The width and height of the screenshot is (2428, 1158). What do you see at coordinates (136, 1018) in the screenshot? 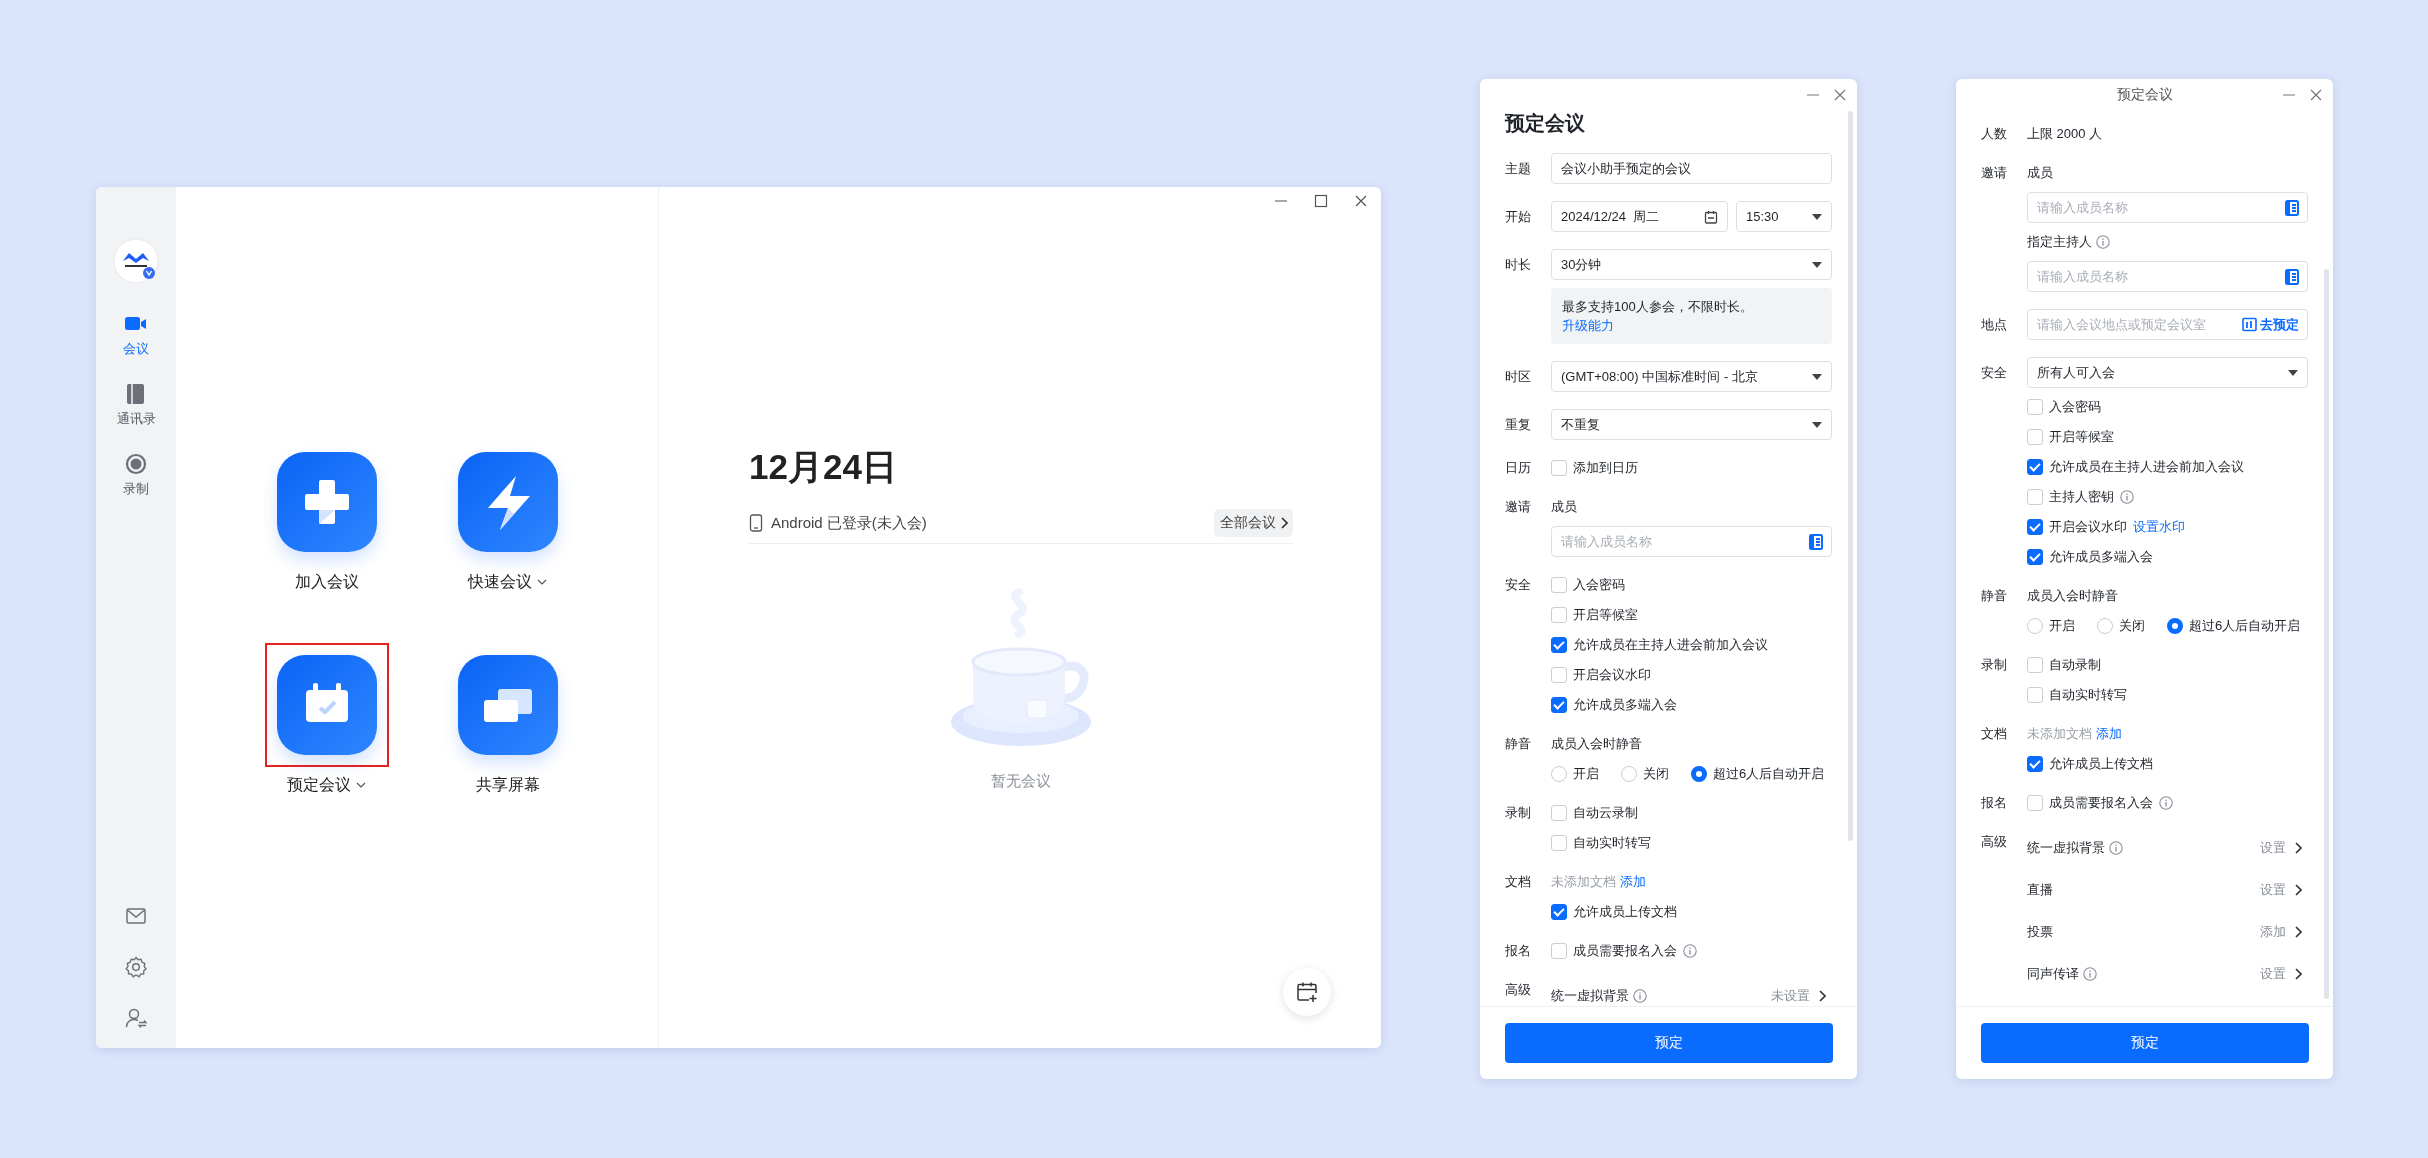
I see `user-switch-icon` at bounding box center [136, 1018].